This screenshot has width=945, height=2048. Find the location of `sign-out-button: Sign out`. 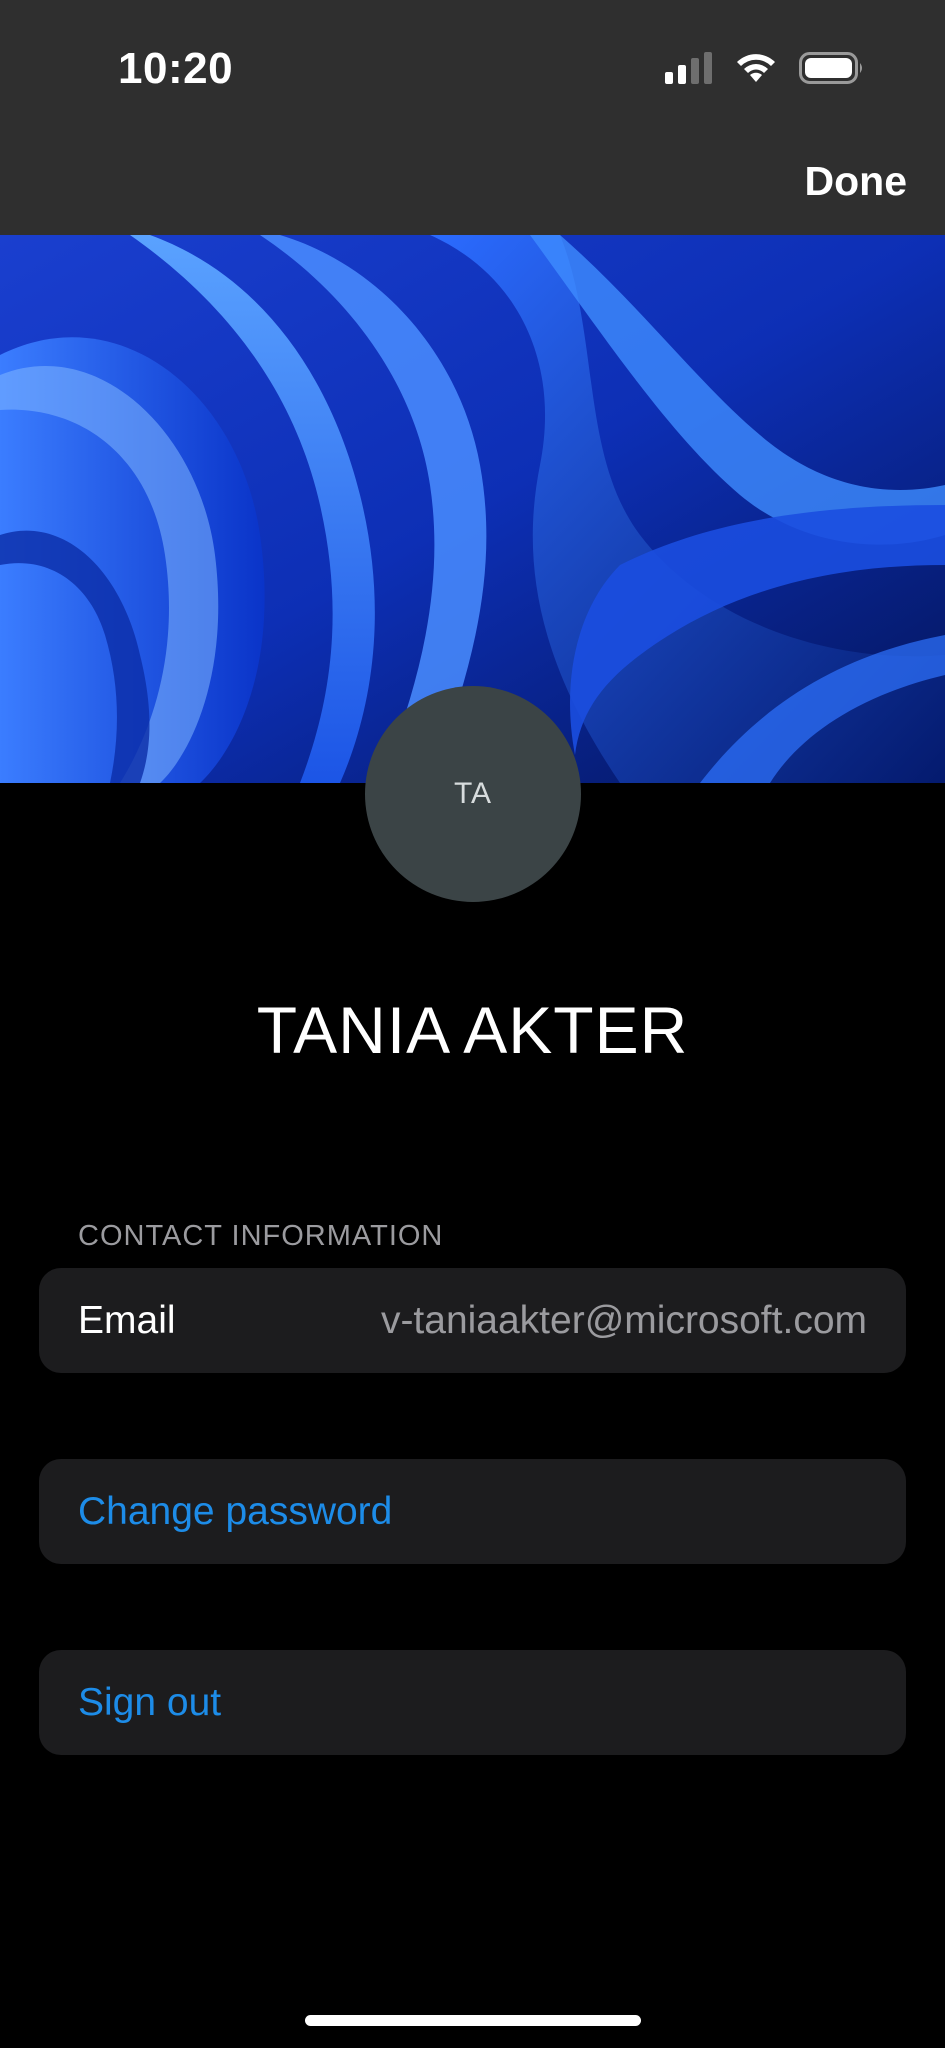

sign-out-button: Sign out is located at coordinates (472, 1702).